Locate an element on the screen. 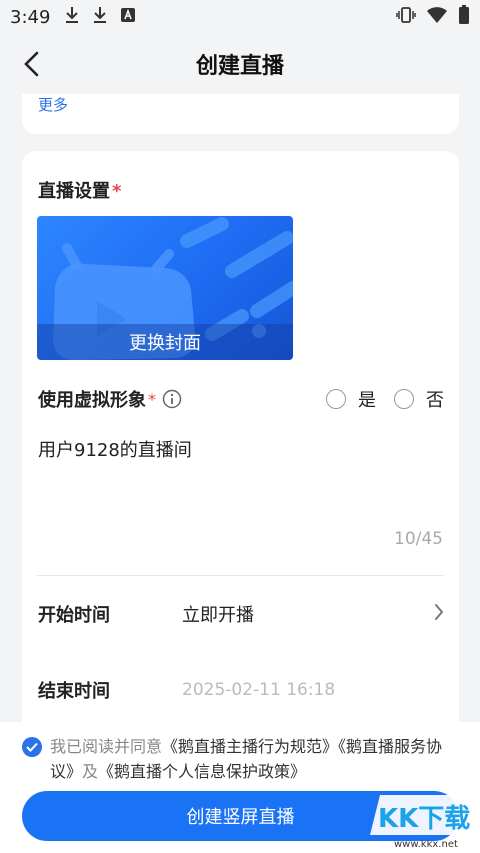 The width and height of the screenshot is (480, 853). agreement-link-conduct: 《鹅直播主播行为规范》 is located at coordinates (250, 746).